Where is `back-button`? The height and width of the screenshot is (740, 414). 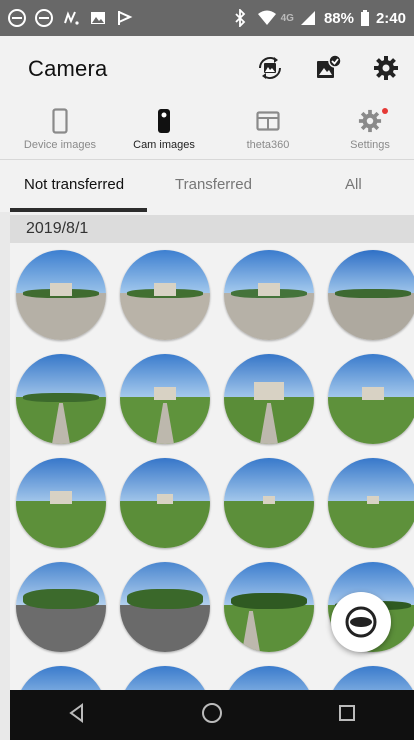
back-button is located at coordinates (77, 715).